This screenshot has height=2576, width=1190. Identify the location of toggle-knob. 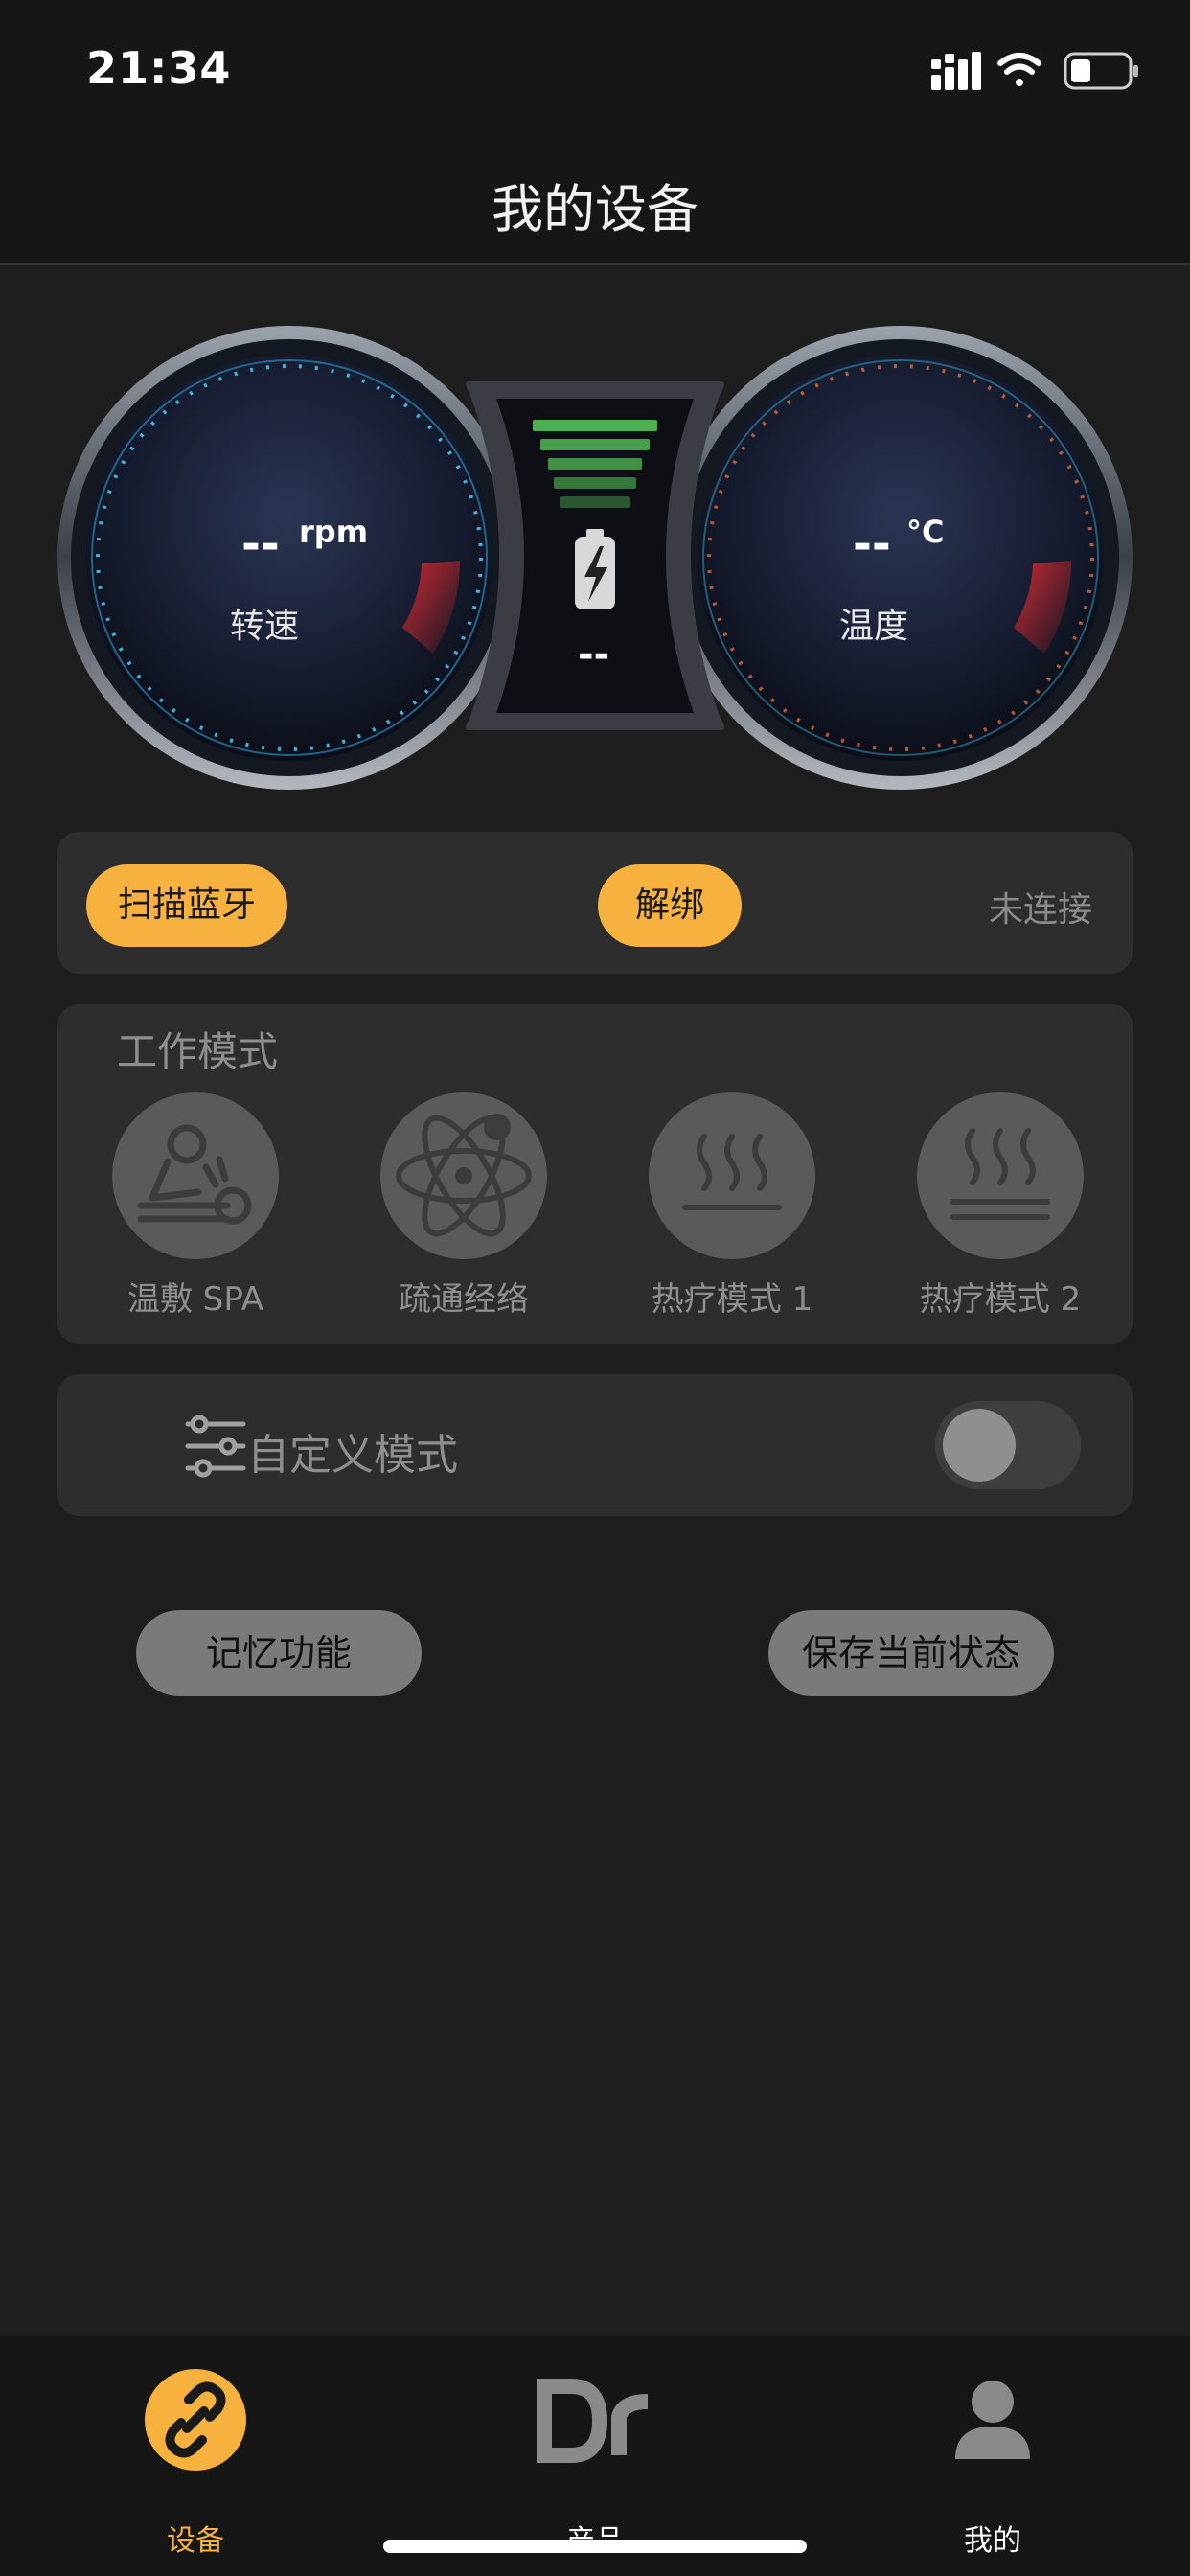
(980, 1445).